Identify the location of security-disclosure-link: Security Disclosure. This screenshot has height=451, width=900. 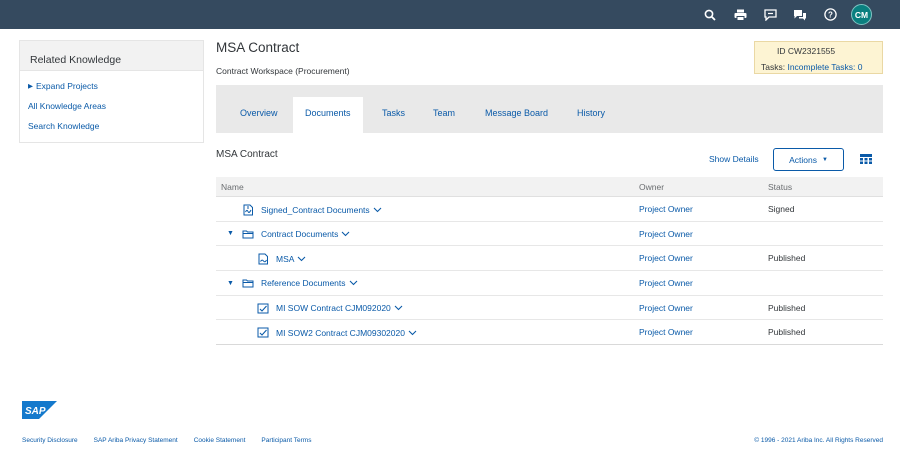
(50, 440).